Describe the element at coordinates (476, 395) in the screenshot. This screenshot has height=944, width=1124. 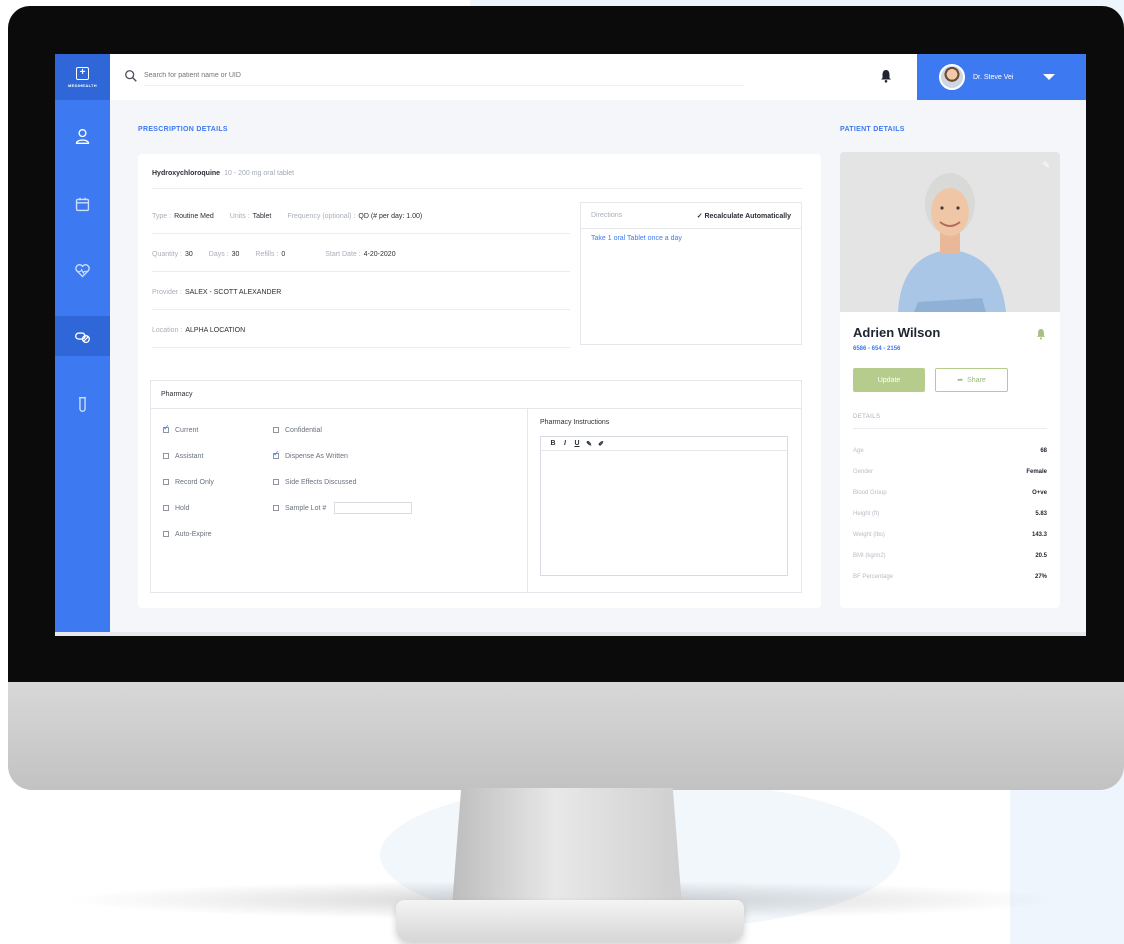
I see `pharmacy-title: Pharmacy` at that location.